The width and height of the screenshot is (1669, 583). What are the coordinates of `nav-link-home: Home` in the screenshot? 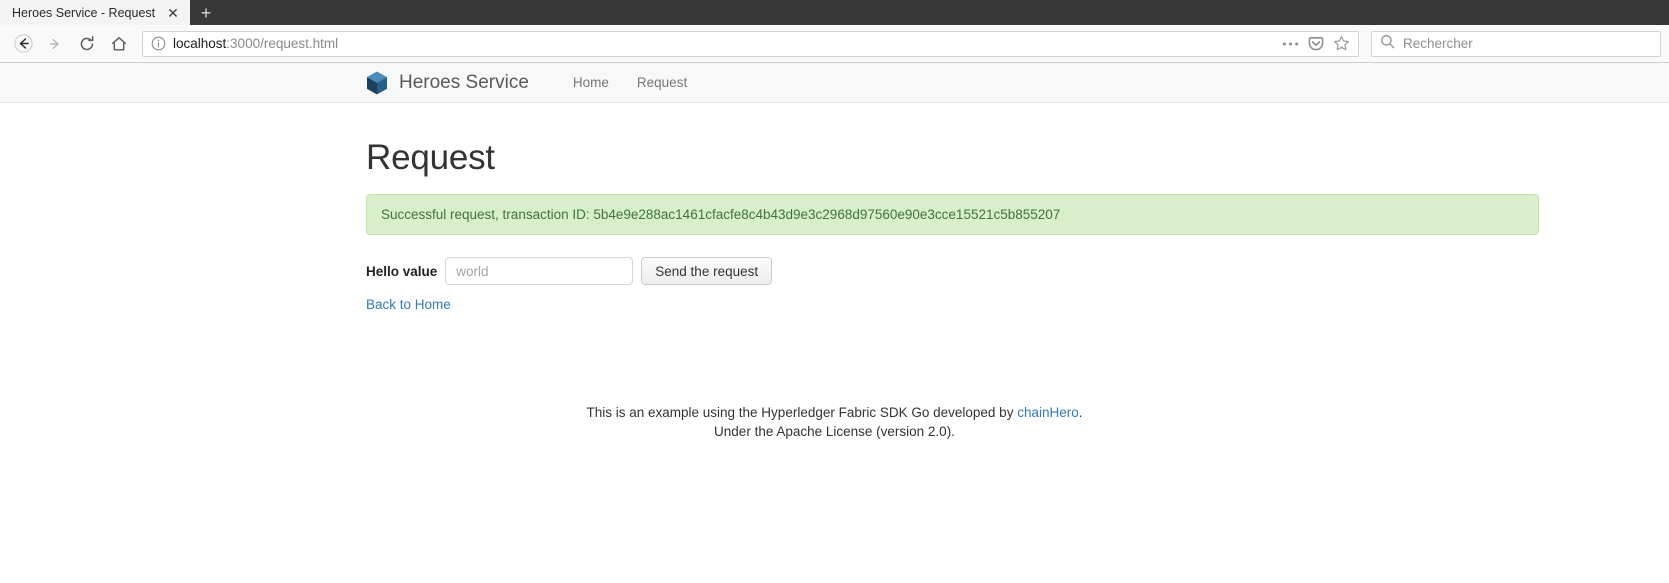 It's located at (591, 82).